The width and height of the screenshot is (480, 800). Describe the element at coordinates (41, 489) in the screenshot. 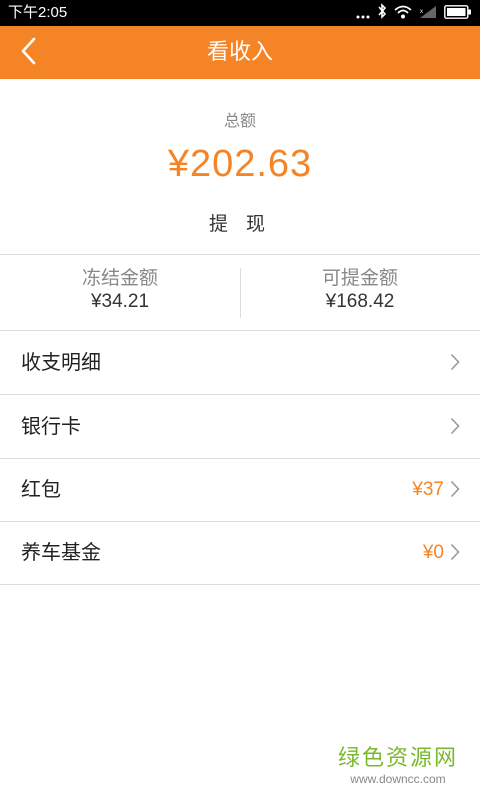

I see `menu-item-label: 红包` at that location.